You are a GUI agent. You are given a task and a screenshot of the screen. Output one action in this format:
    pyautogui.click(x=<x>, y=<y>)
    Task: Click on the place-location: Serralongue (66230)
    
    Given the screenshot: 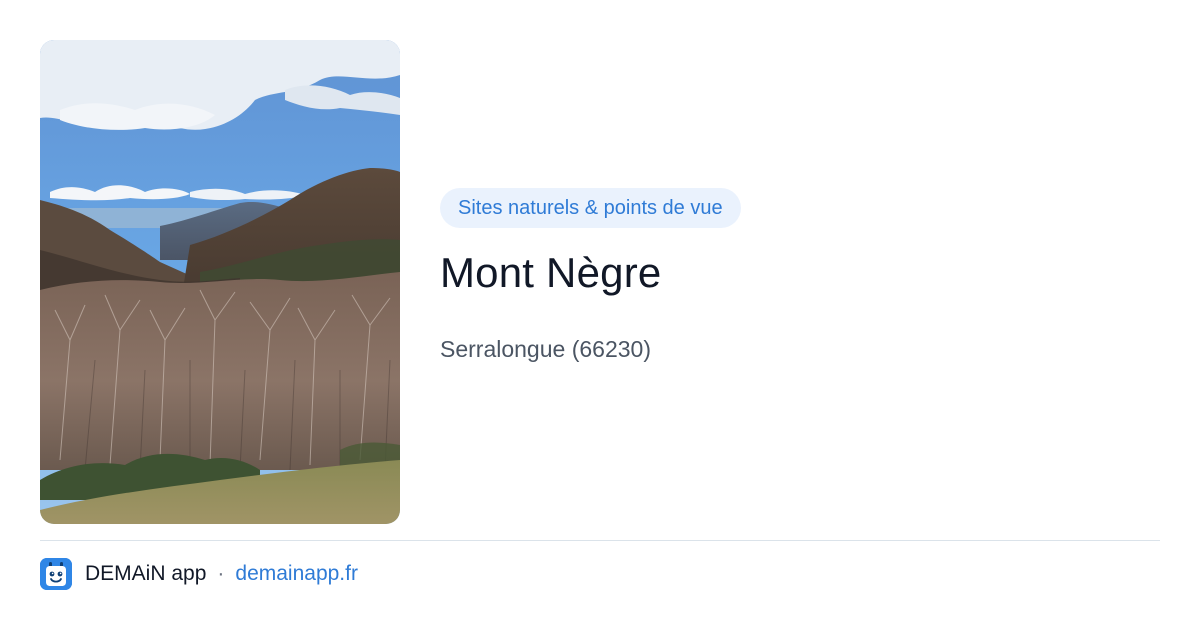 What is the action you would take?
    pyautogui.click(x=545, y=349)
    